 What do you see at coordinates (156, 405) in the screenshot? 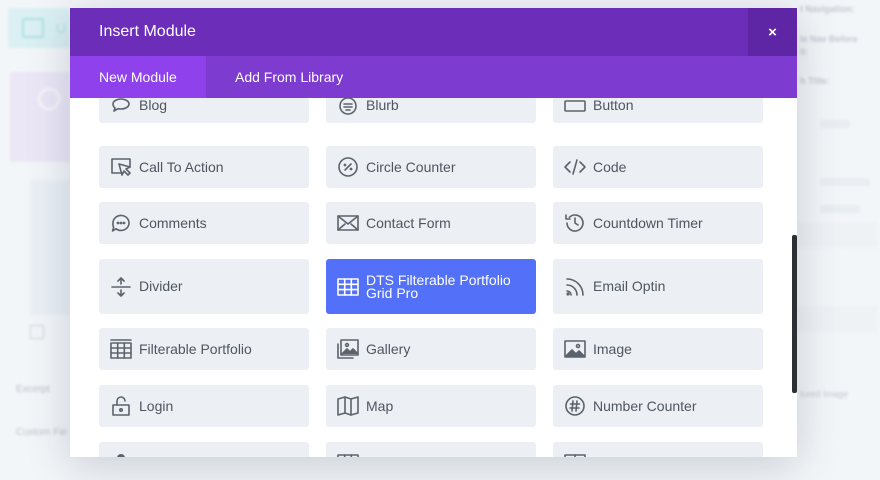
I see `module-label: Login` at bounding box center [156, 405].